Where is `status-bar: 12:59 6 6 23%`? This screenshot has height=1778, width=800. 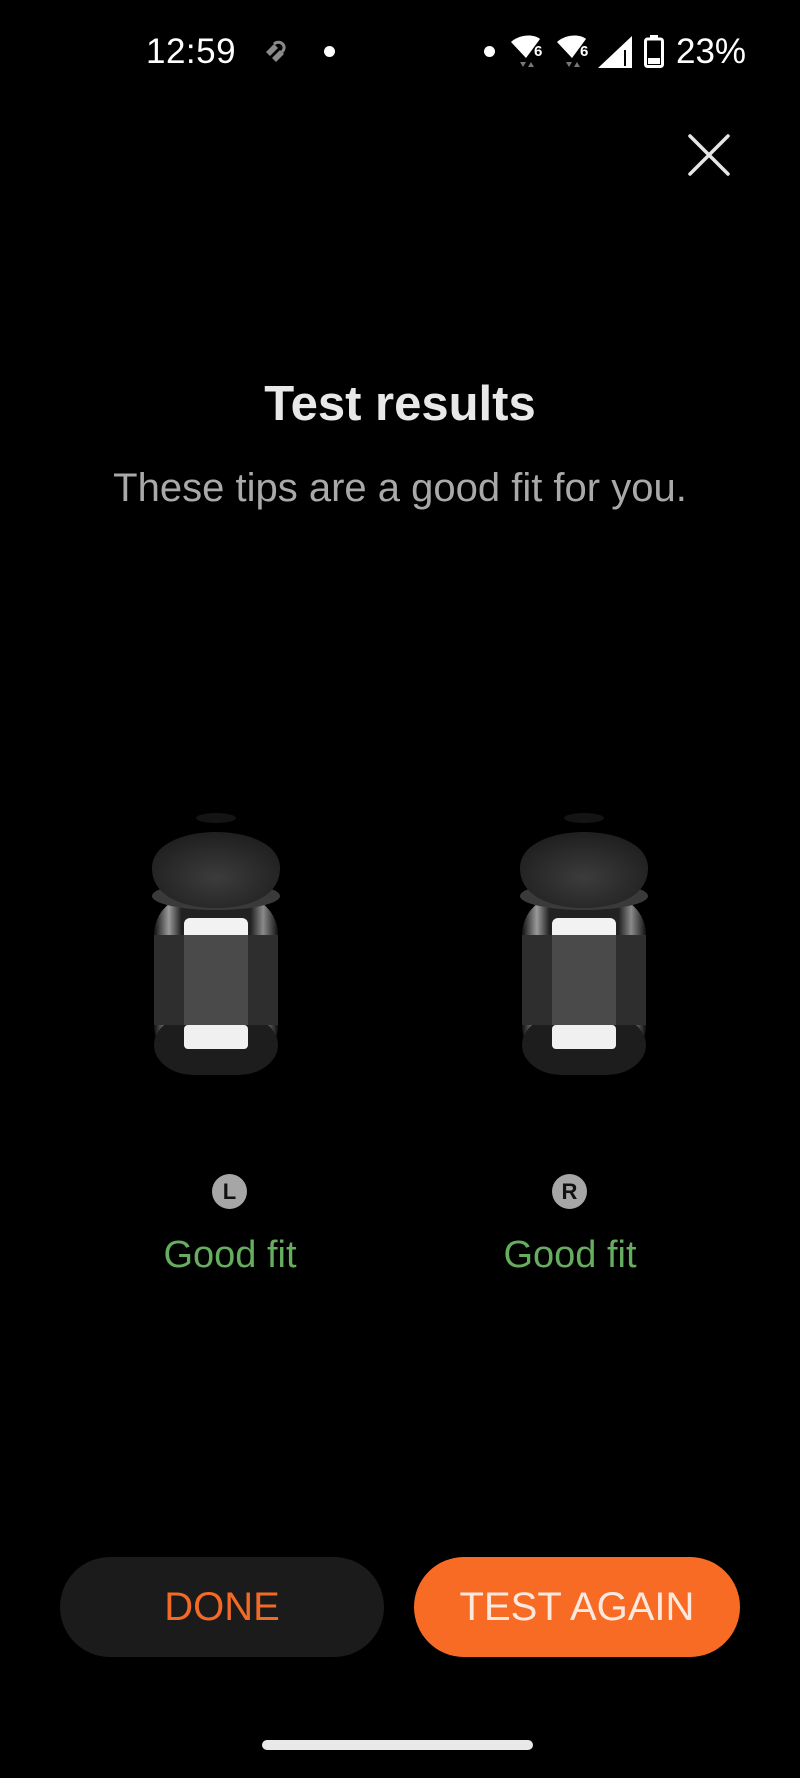 status-bar: 12:59 6 6 23% is located at coordinates (400, 50).